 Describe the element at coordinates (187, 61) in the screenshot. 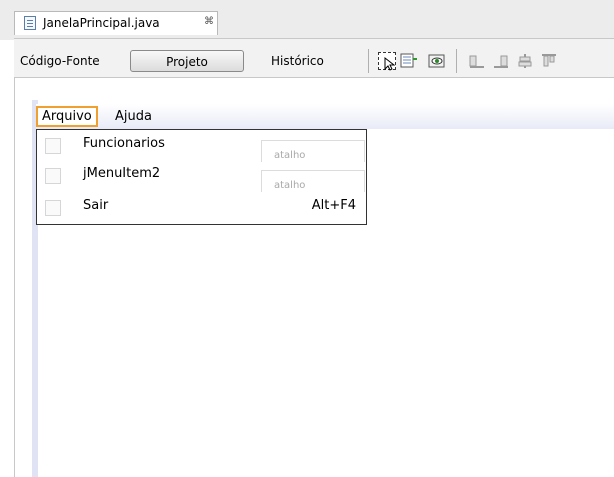

I see `design-tab-button: Projeto` at that location.